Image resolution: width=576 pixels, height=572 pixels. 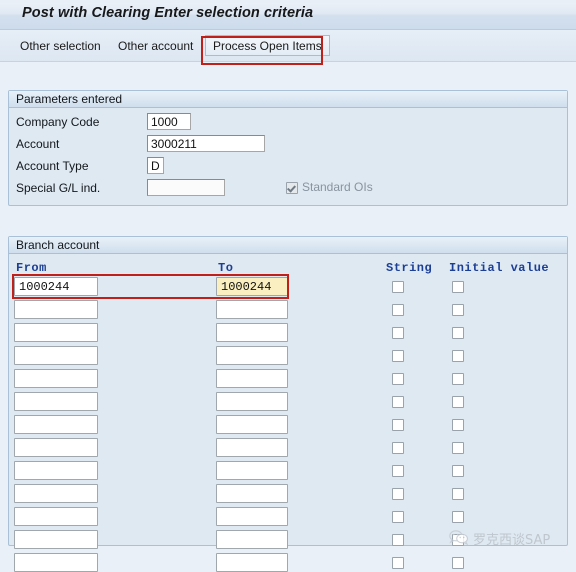 What do you see at coordinates (226, 268) in the screenshot?
I see `column-header-to: To` at bounding box center [226, 268].